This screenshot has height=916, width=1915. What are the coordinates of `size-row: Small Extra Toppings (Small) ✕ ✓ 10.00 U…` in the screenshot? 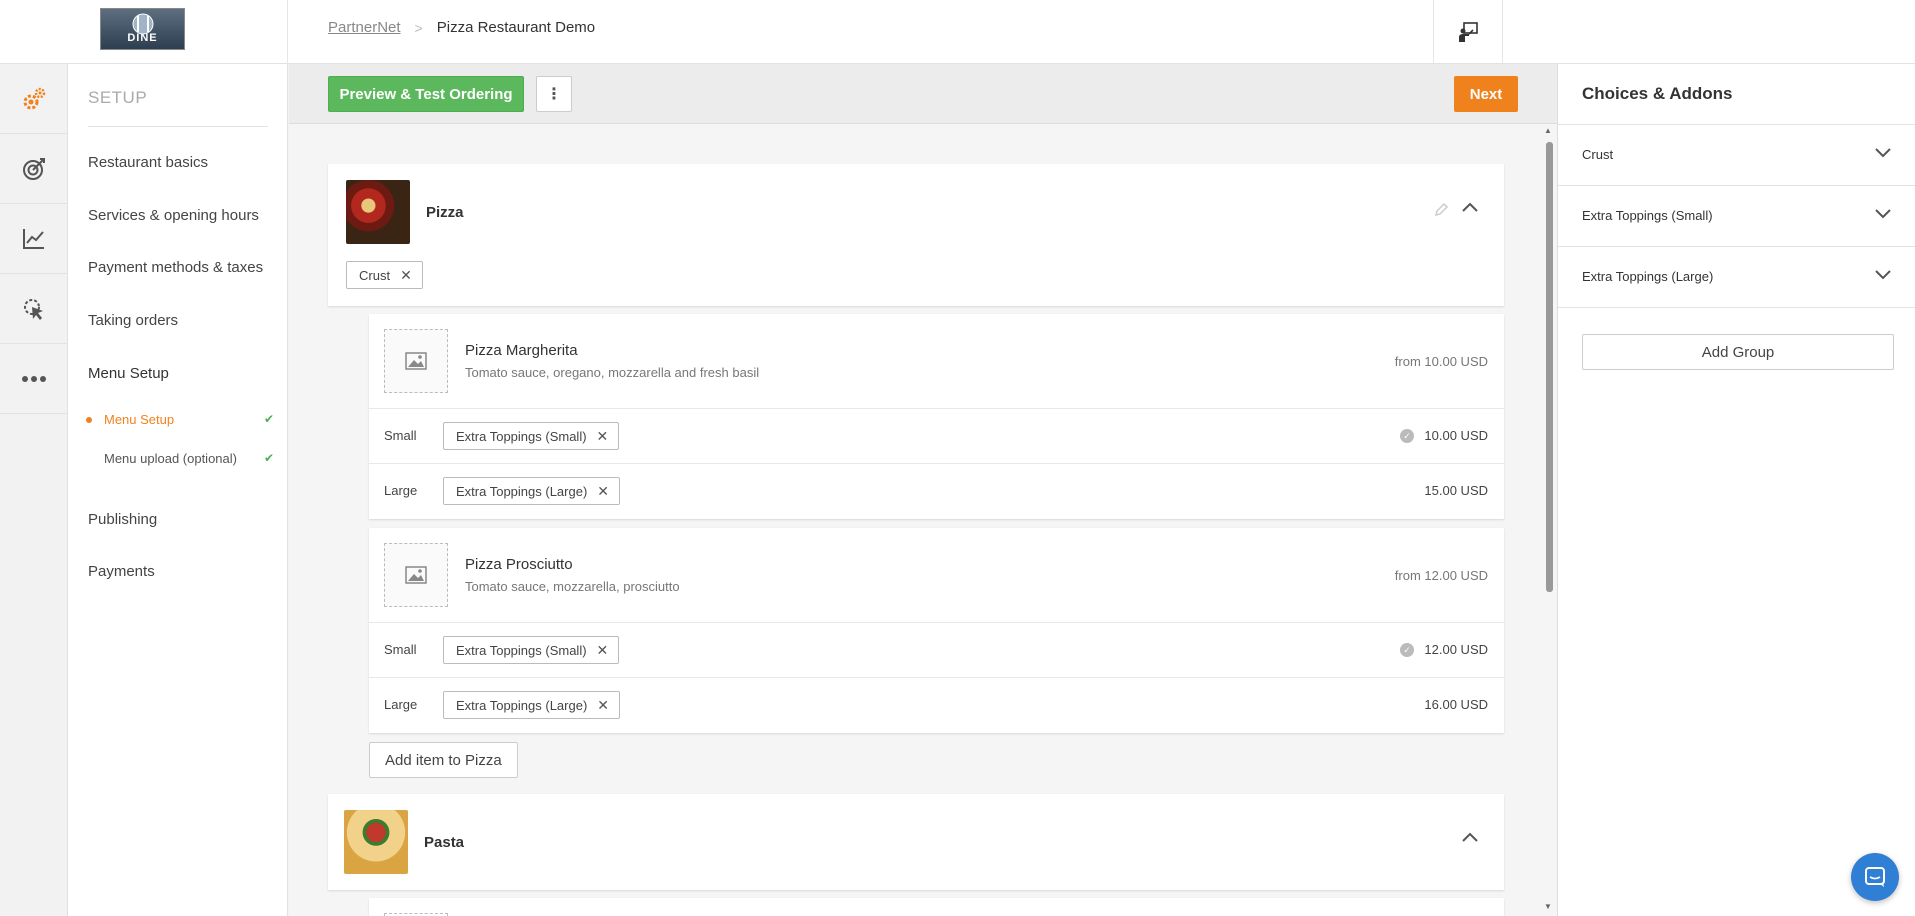 It's located at (936, 436).